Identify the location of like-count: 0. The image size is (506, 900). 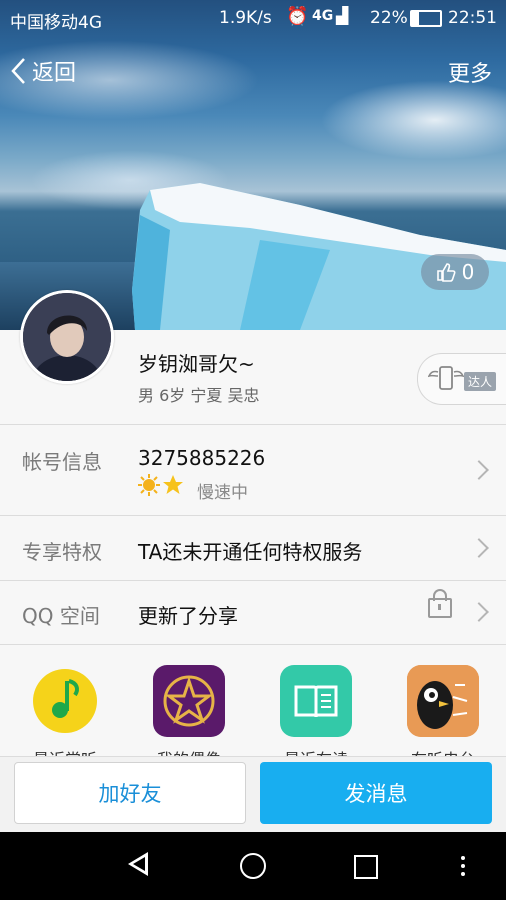
(468, 272).